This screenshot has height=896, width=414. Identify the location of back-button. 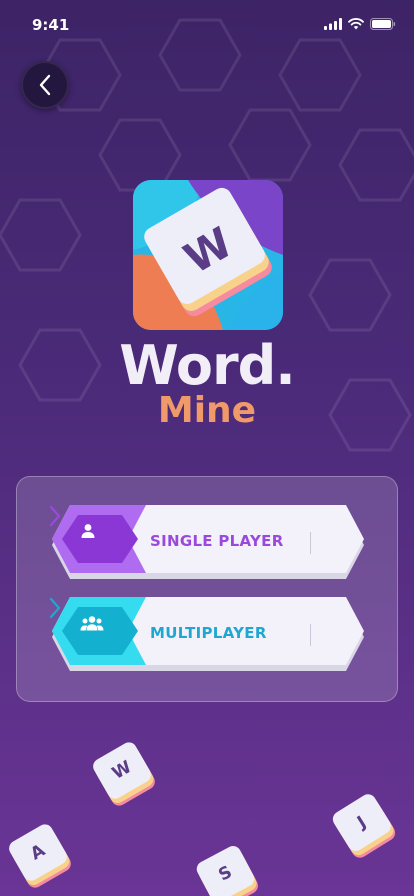
(45, 85).